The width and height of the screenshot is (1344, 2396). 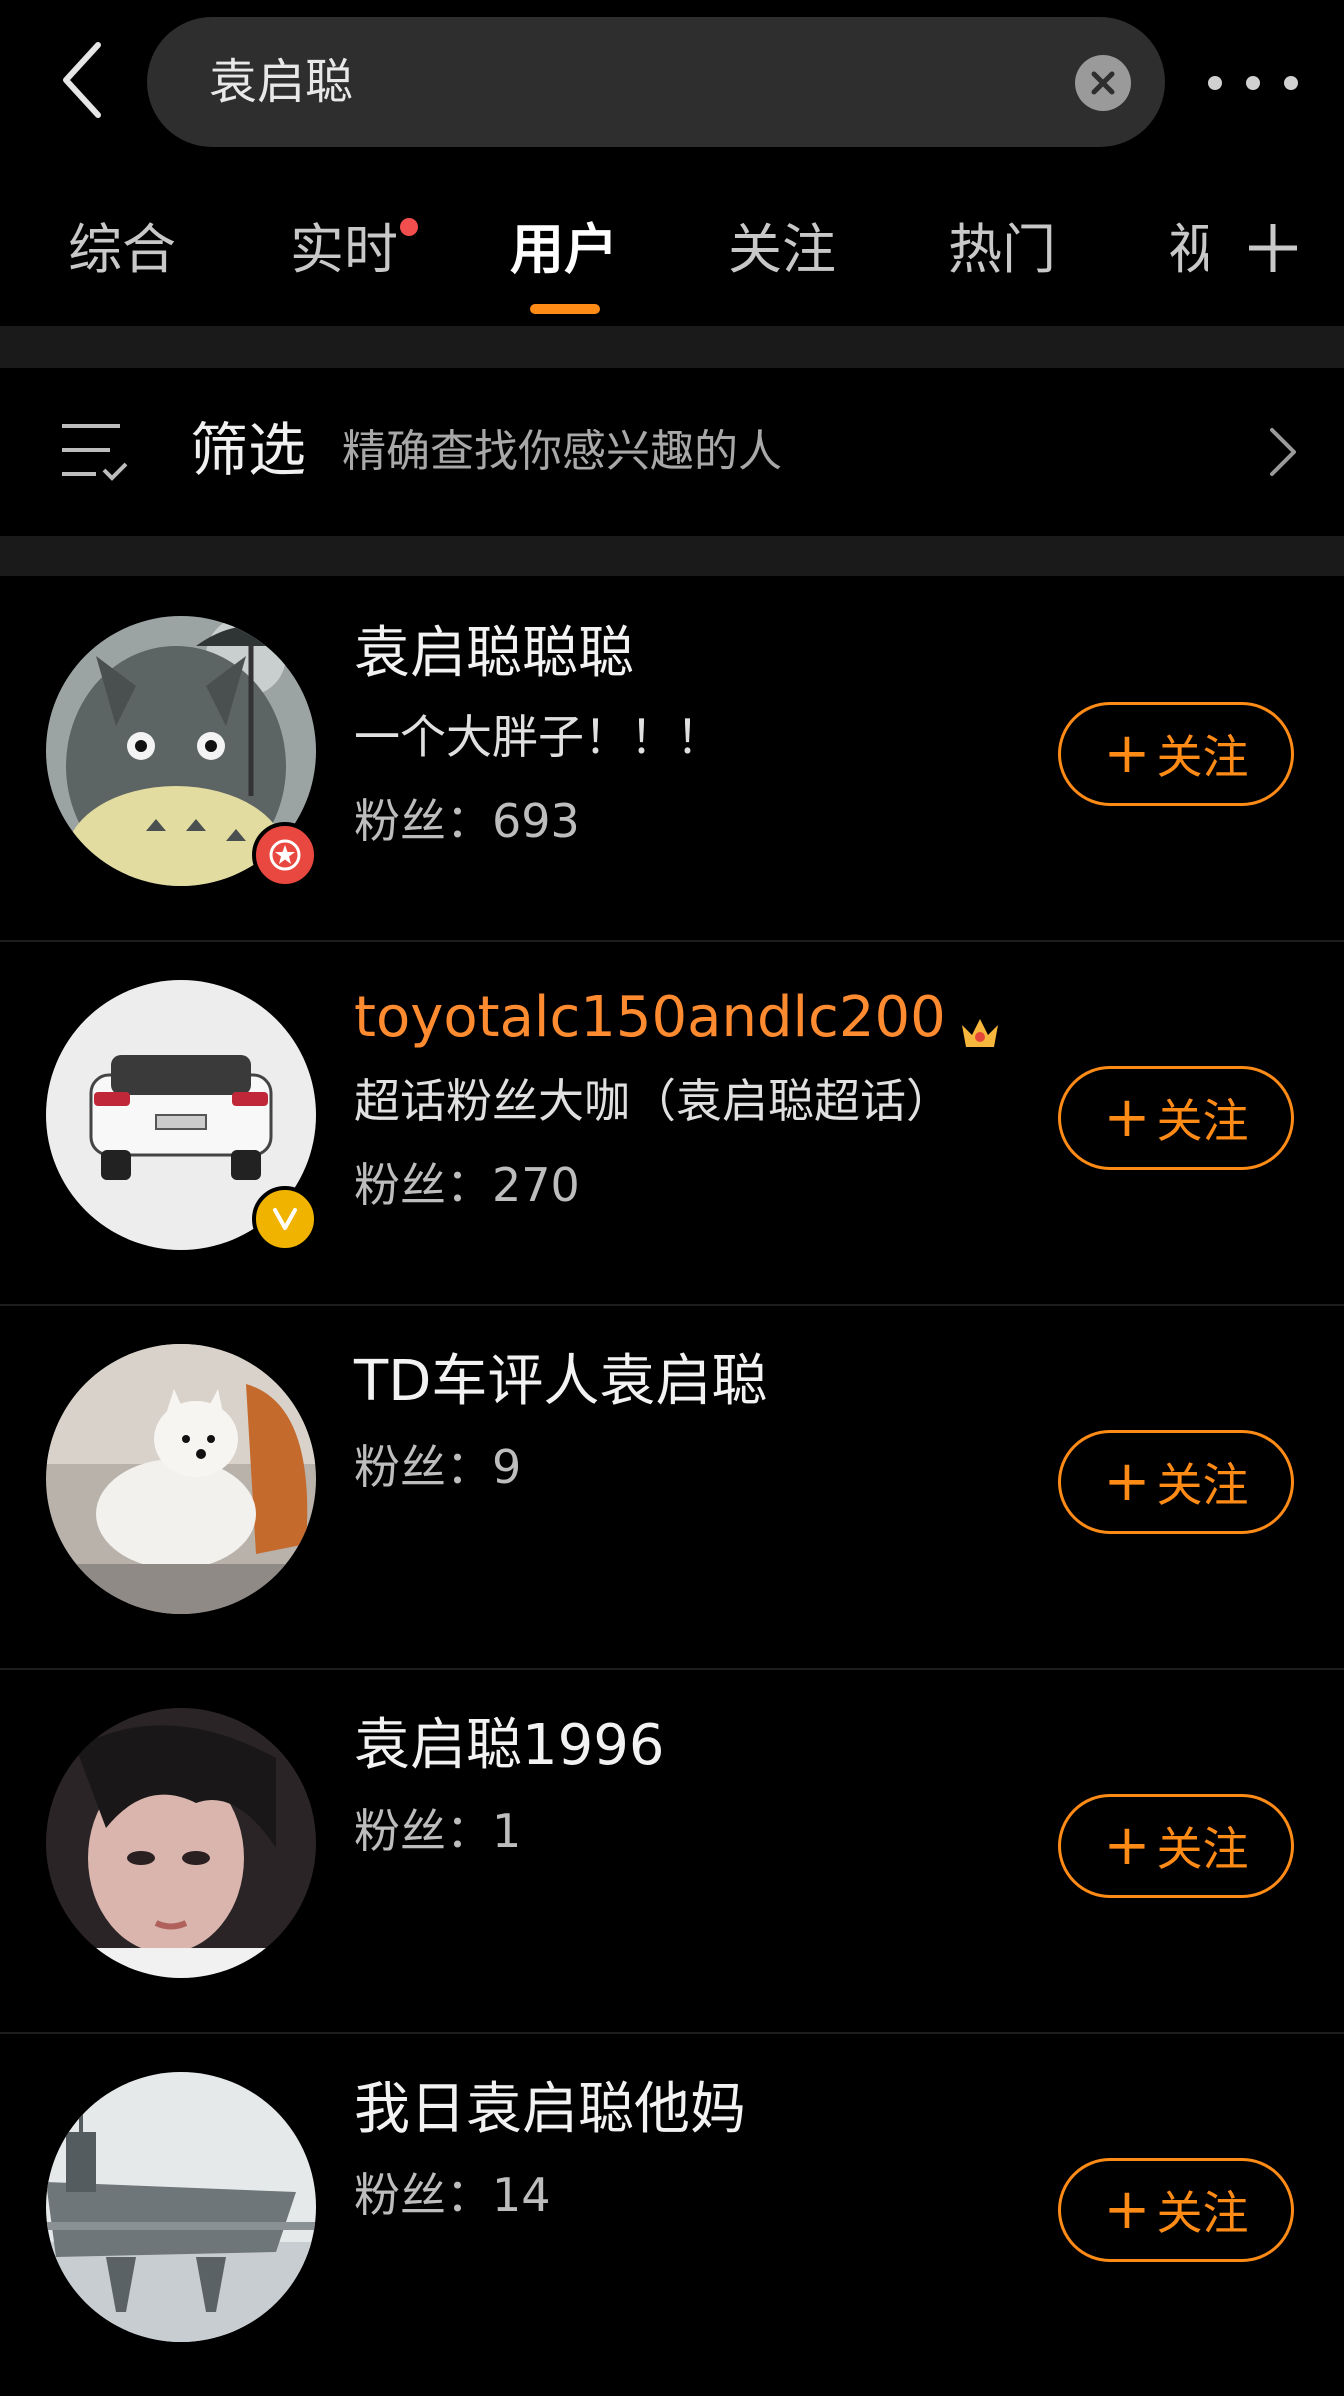 I want to click on user-fans: 粉丝：14, so click(x=452, y=2195).